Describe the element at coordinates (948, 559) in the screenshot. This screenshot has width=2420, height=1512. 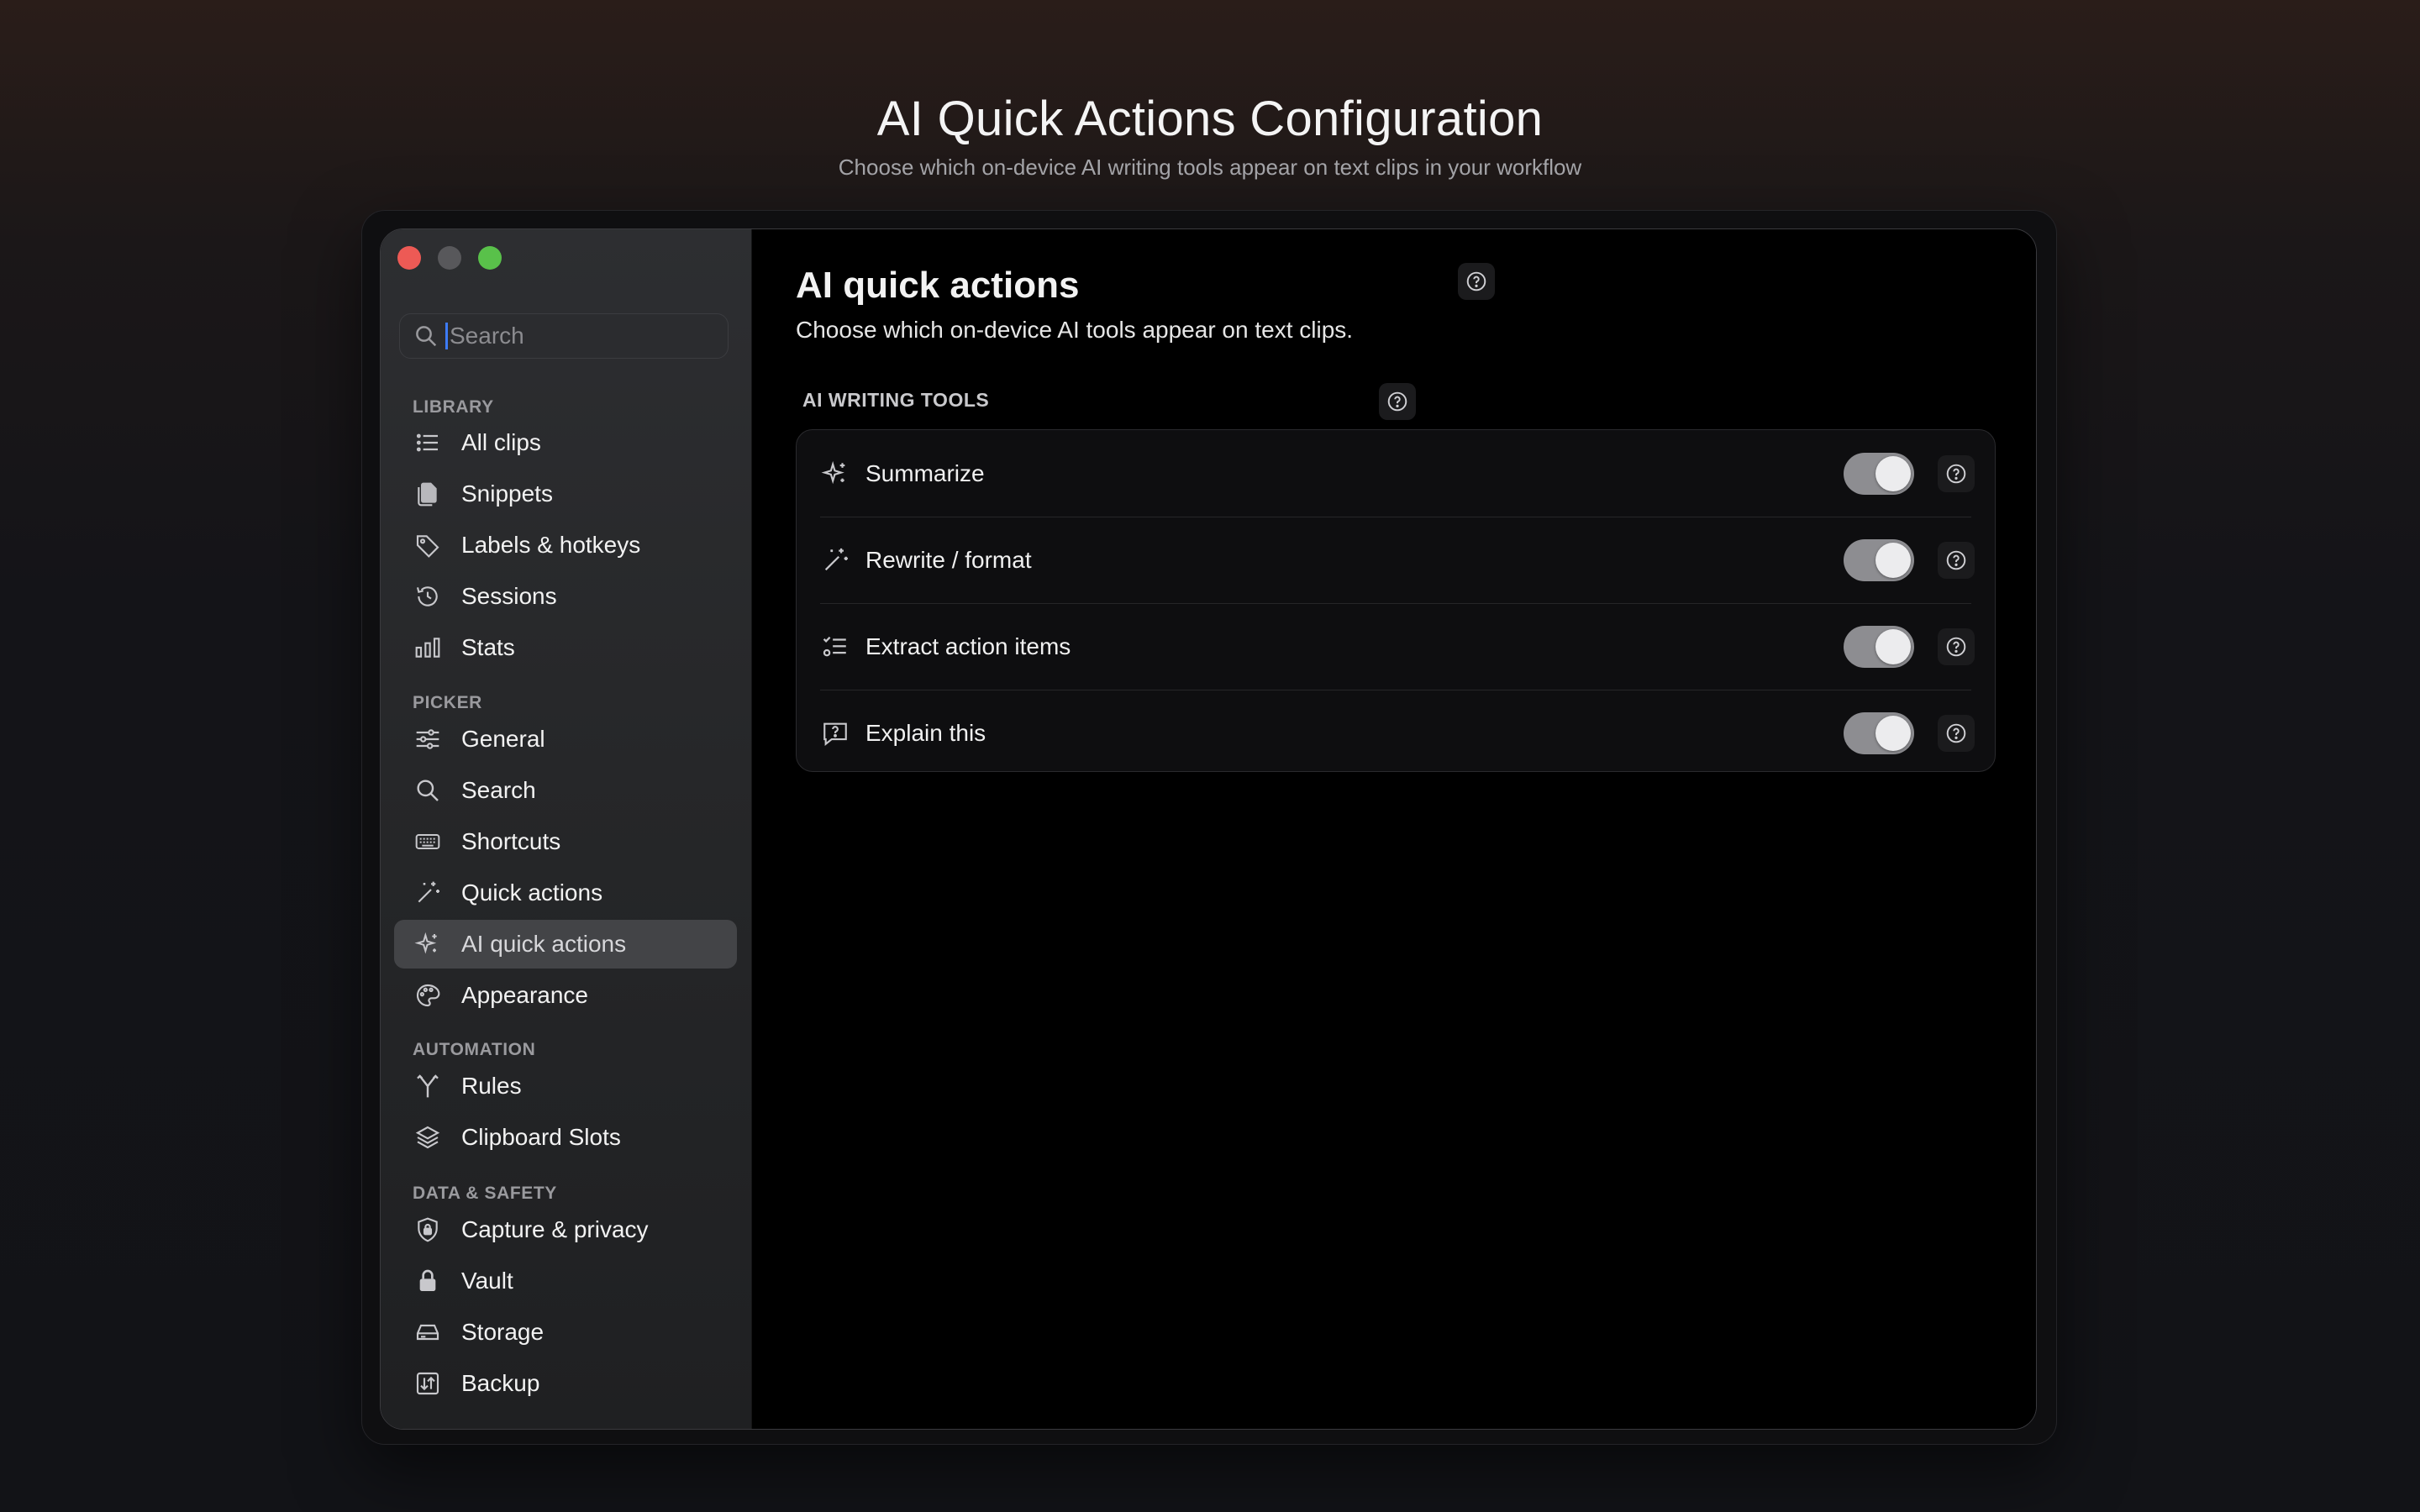
I see `tool-label: Rewrite / format` at that location.